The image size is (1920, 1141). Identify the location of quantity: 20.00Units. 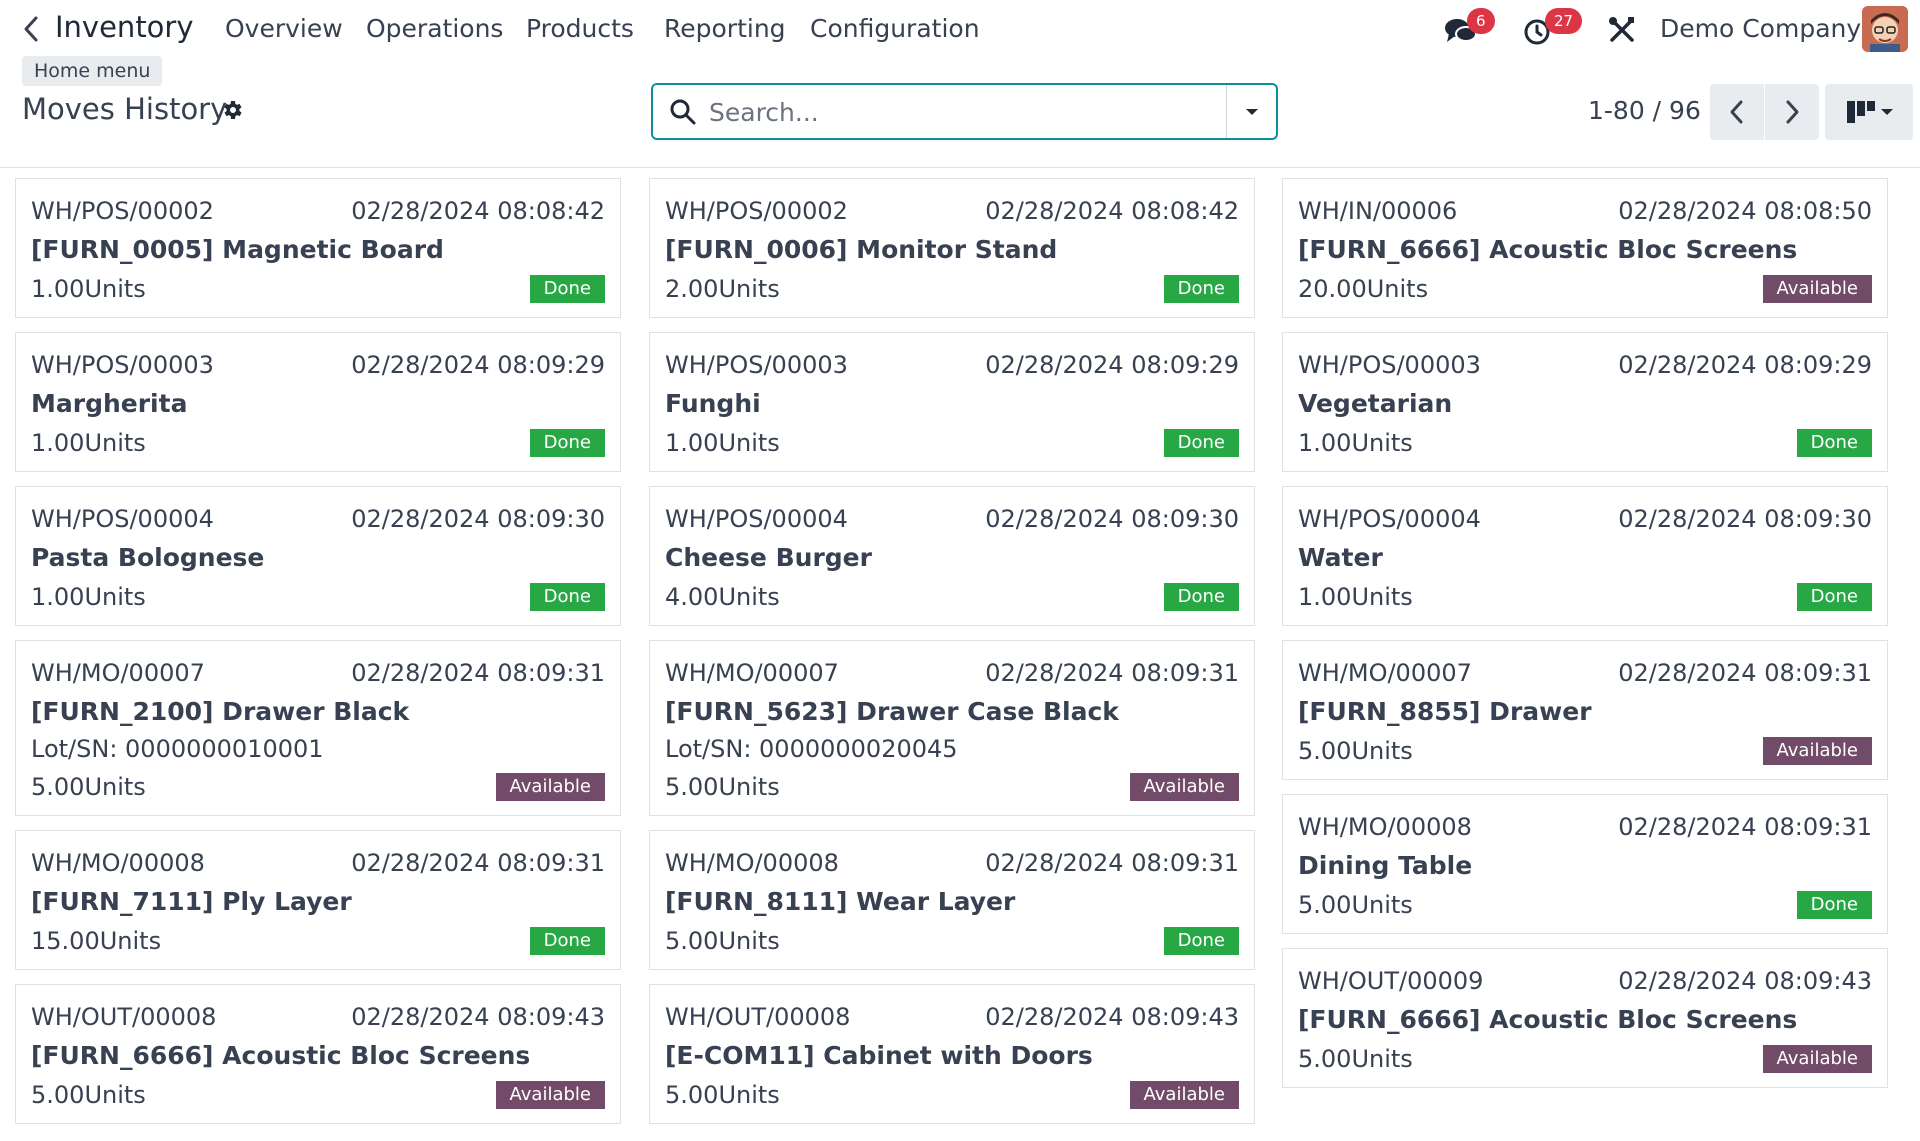
(1363, 289).